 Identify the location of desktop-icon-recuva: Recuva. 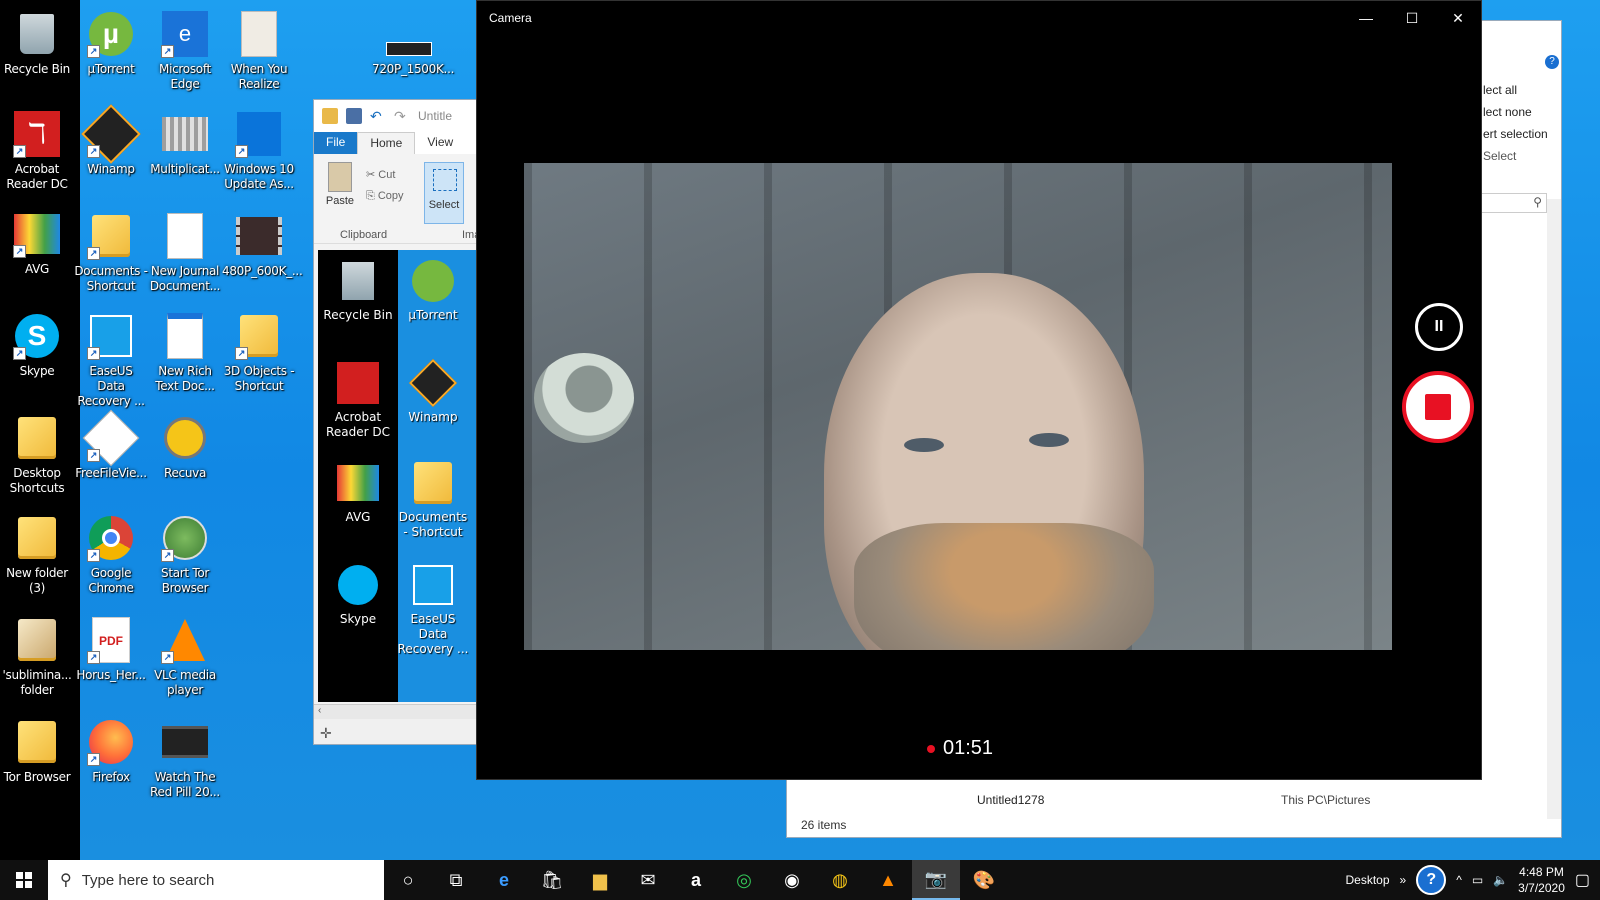
(185, 456).